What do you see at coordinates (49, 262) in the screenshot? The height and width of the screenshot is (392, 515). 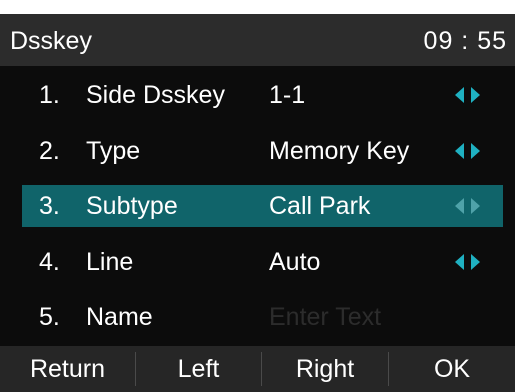 I see `row-number: 4.` at bounding box center [49, 262].